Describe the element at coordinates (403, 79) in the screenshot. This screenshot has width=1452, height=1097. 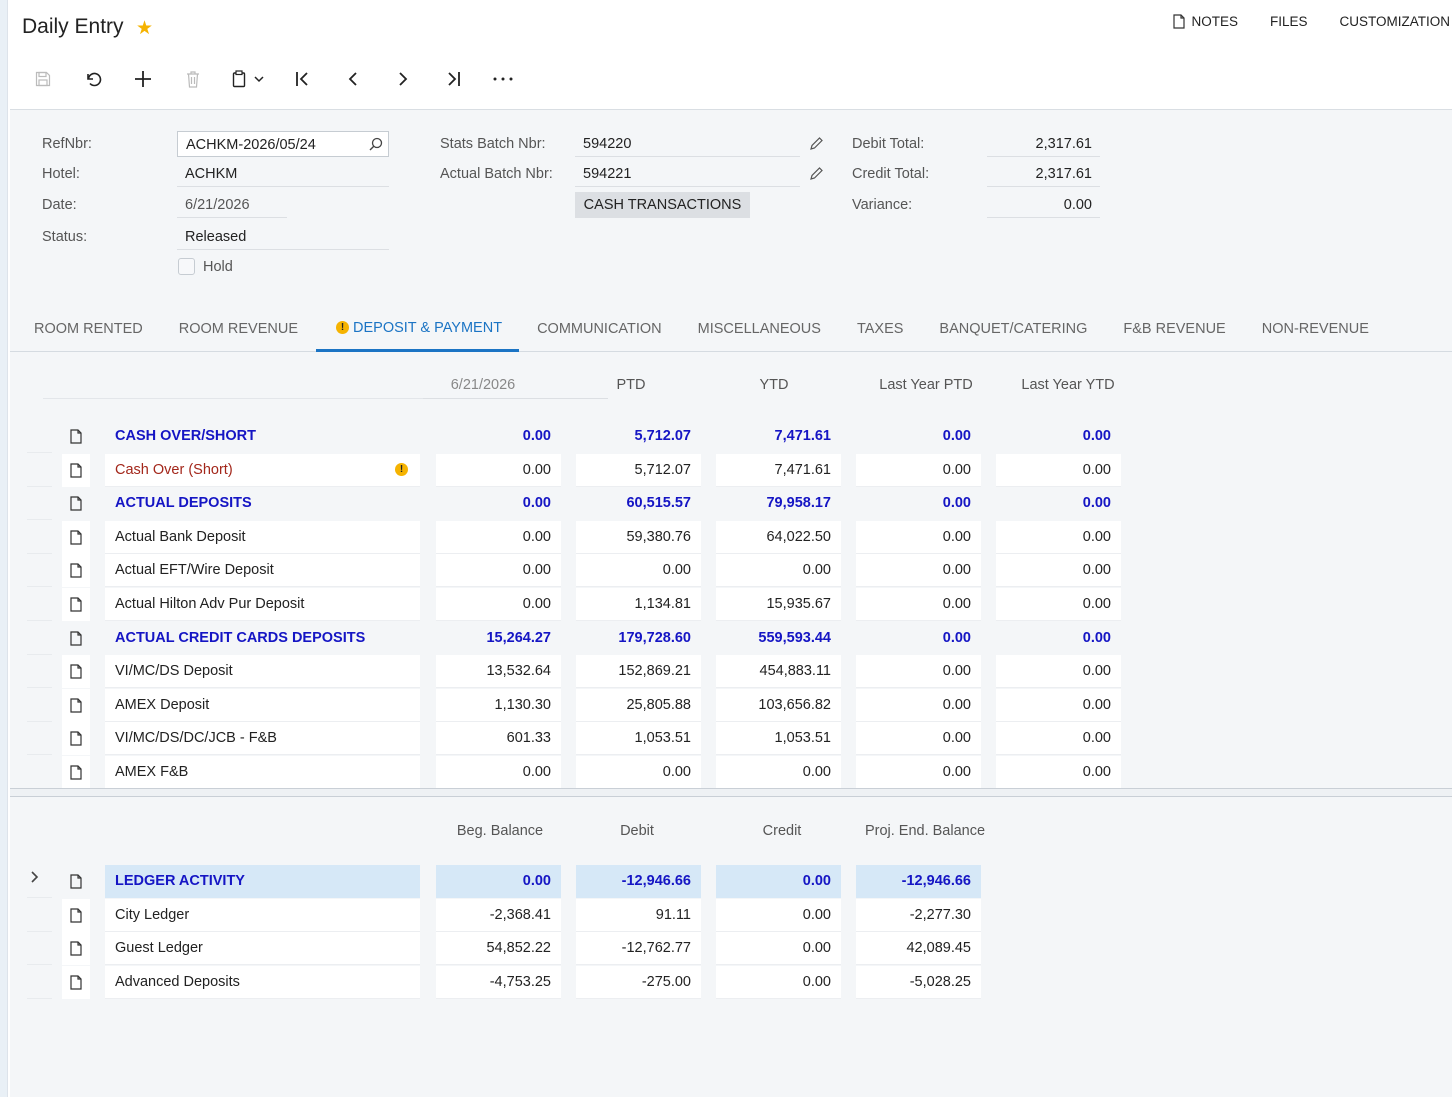
I see `next-record-button` at that location.